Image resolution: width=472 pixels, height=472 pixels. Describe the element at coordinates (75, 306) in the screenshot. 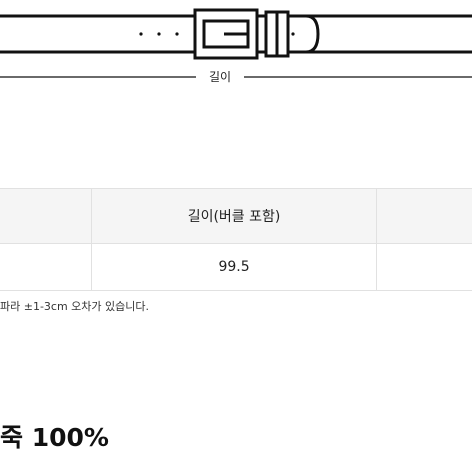

I see `measurement-note: 파라 ±1-3cm 오차가 있습니다.` at that location.